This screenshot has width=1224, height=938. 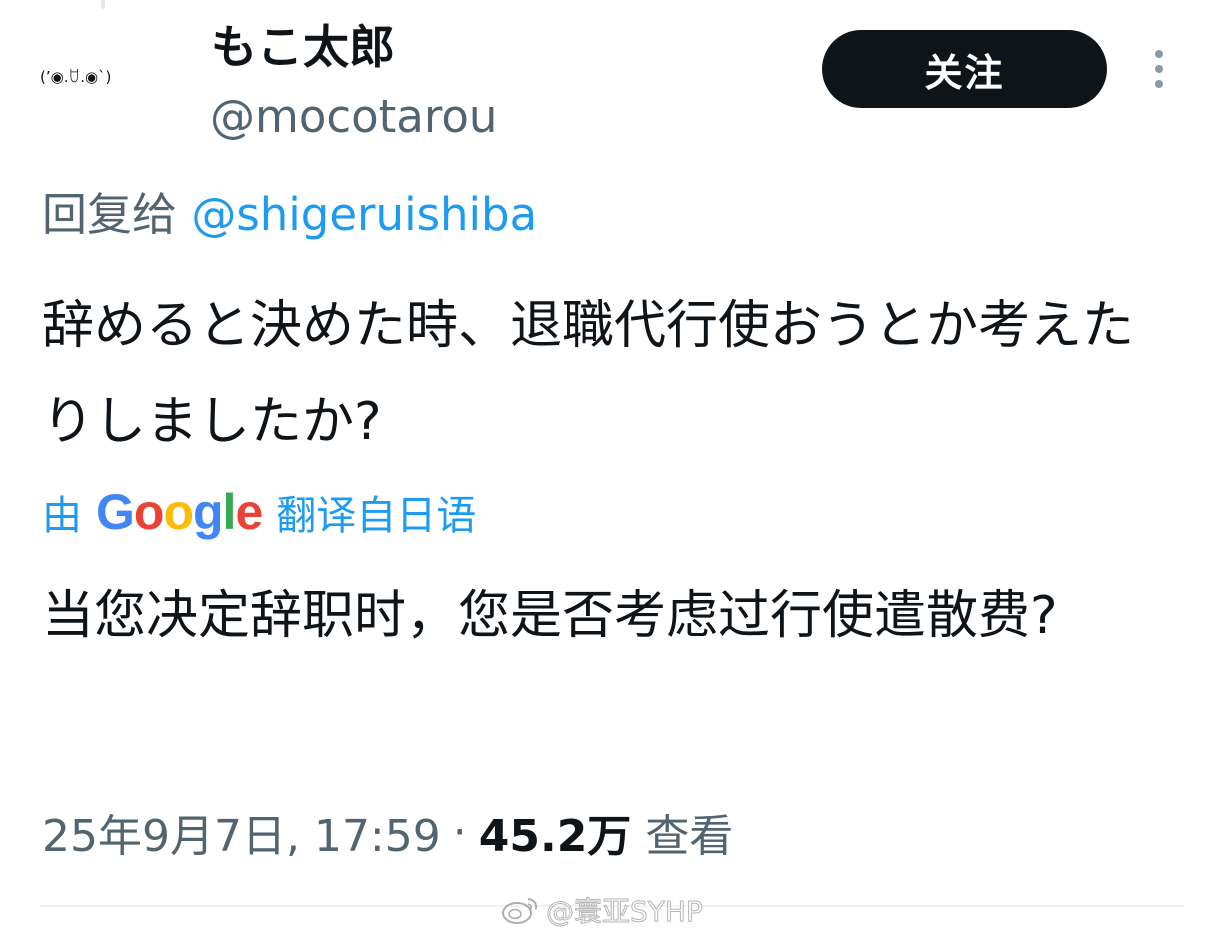 I want to click on watermark: @寰亚SYHP, so click(x=601, y=910).